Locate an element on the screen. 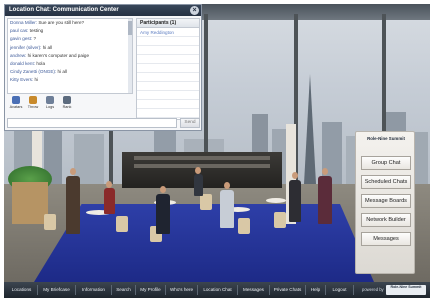 Image resolution: width=434 pixels, height=301 pixels. chat-toolbar: Avatars Throw Logs Rank is located at coordinates (70, 105).